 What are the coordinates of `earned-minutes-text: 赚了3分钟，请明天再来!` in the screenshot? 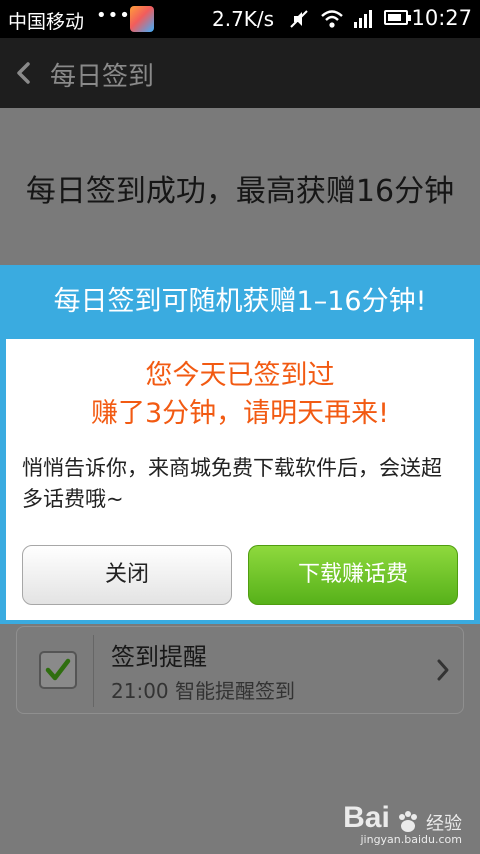 It's located at (239, 413).